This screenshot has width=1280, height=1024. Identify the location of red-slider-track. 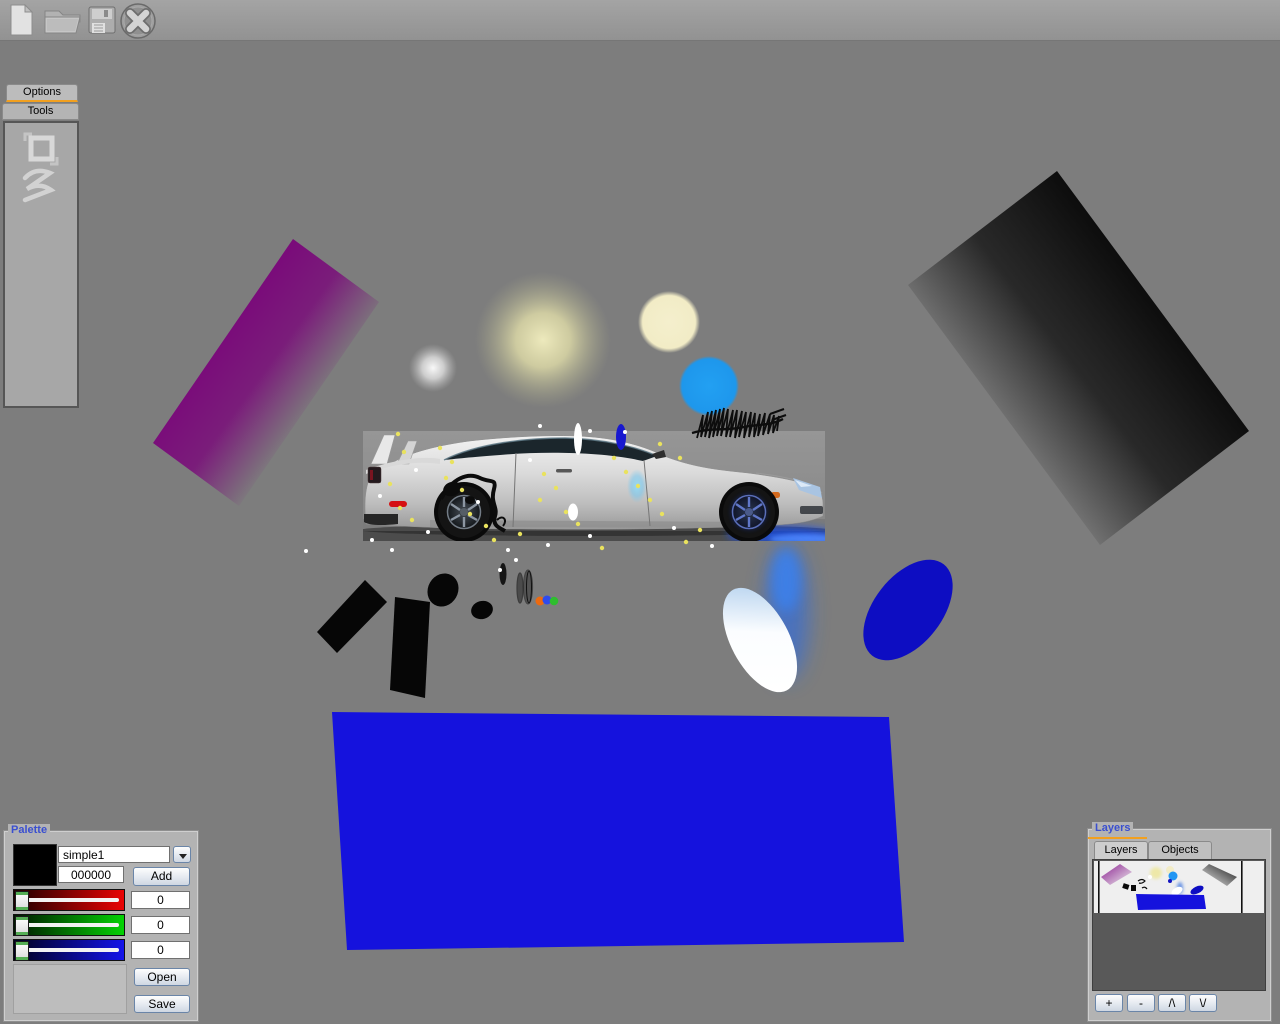
(73, 900).